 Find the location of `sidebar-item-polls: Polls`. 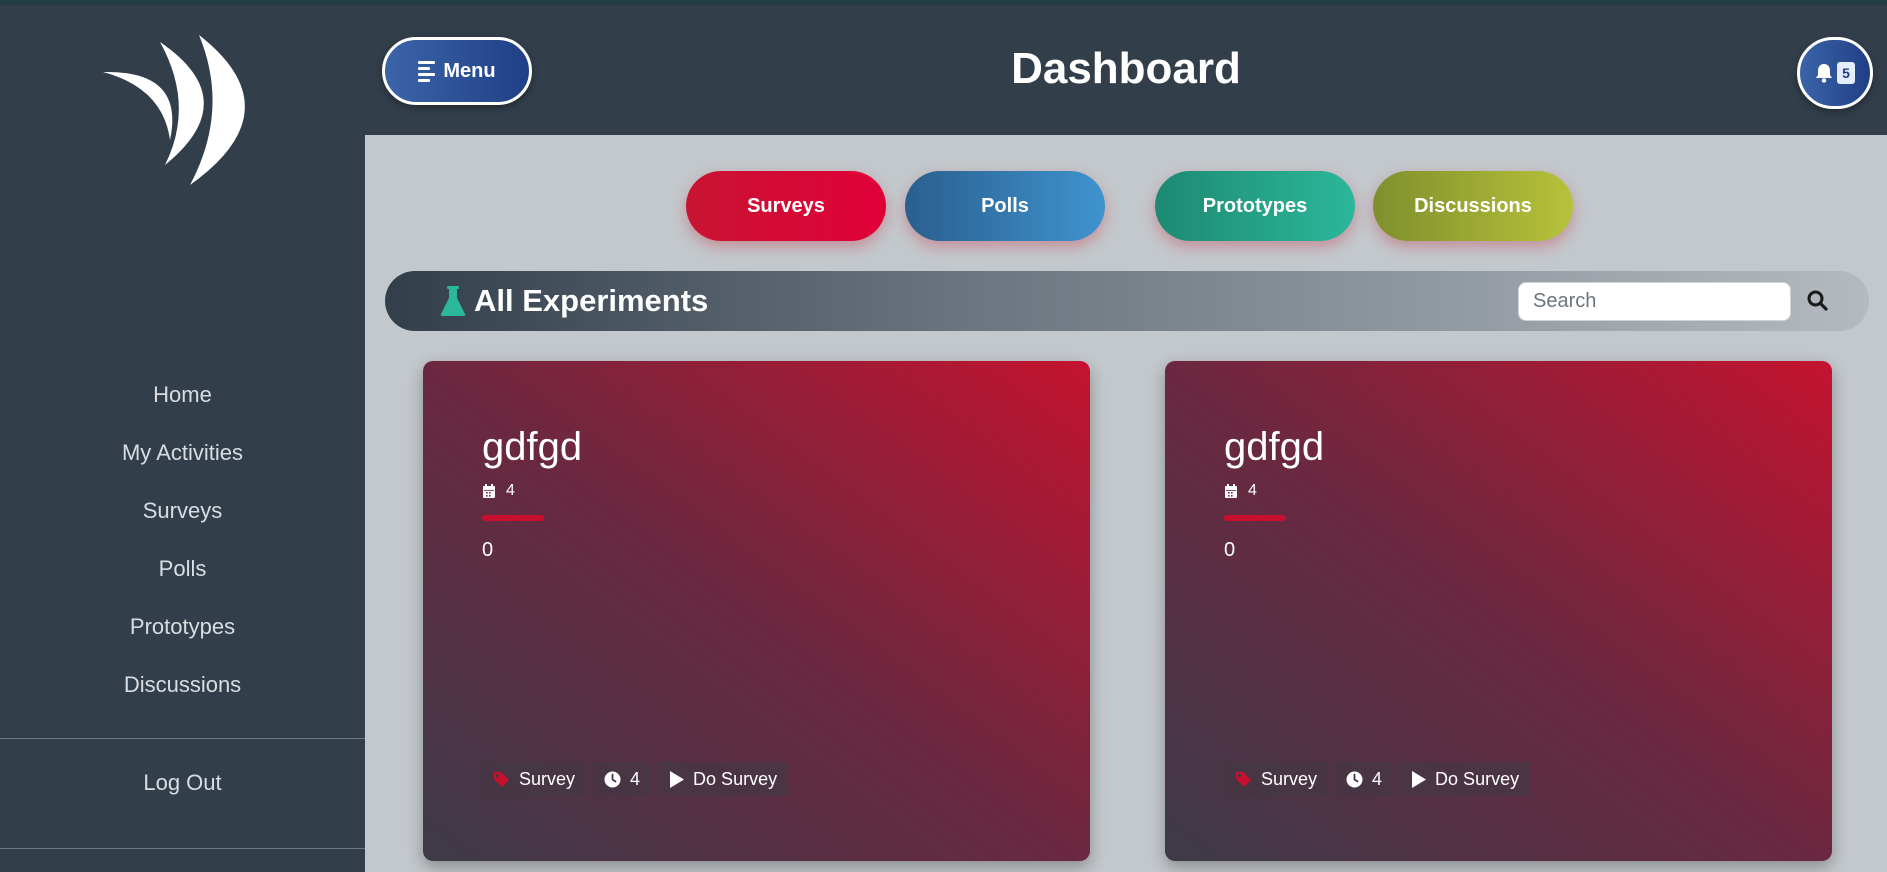

sidebar-item-polls: Polls is located at coordinates (182, 575).